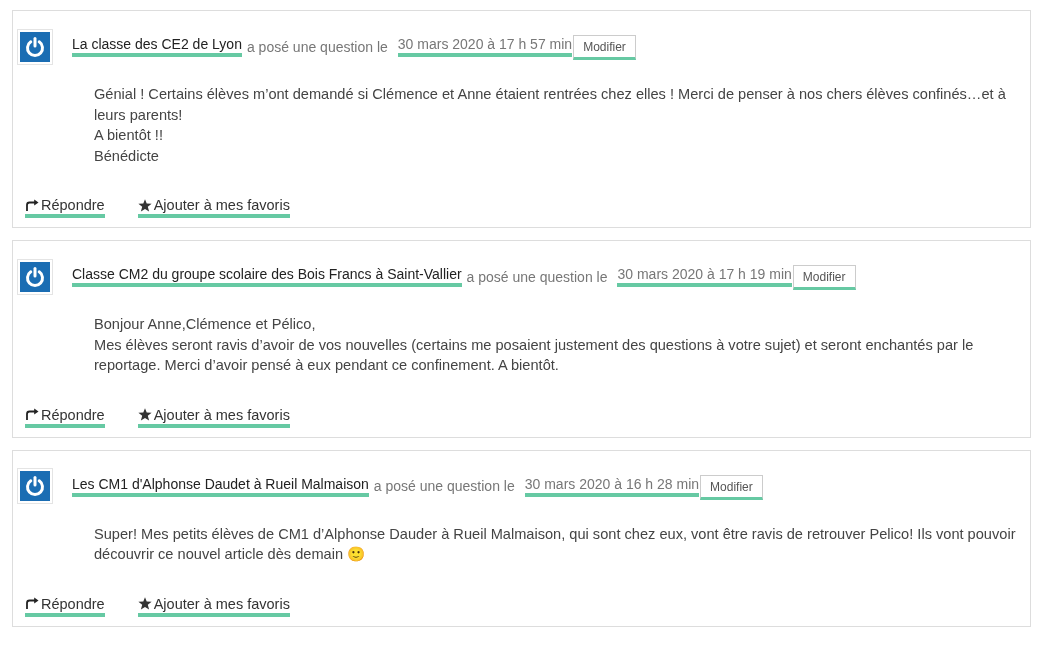 The width and height of the screenshot is (1046, 646). I want to click on comment-text: Super! Mes petits élèves de CM1 d’Alphonse Dauder à Rueil Malmaison, qui sont chez eux, vont être ravis de retrouver Pelico! Ils vont pouvoir découvrir ce nouvel article dès demain 🙂, so click(555, 543).